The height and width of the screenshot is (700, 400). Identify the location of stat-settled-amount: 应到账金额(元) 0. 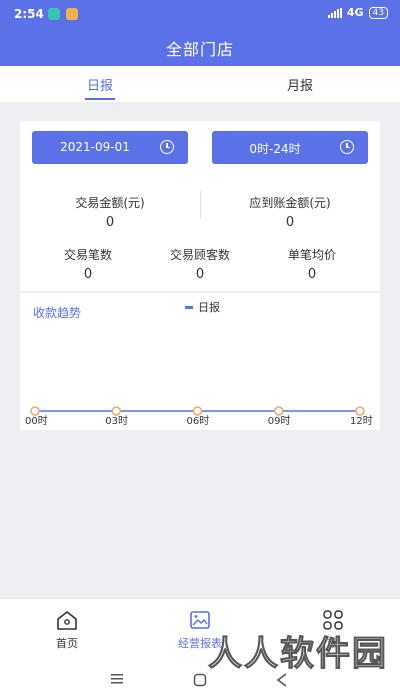
(290, 212).